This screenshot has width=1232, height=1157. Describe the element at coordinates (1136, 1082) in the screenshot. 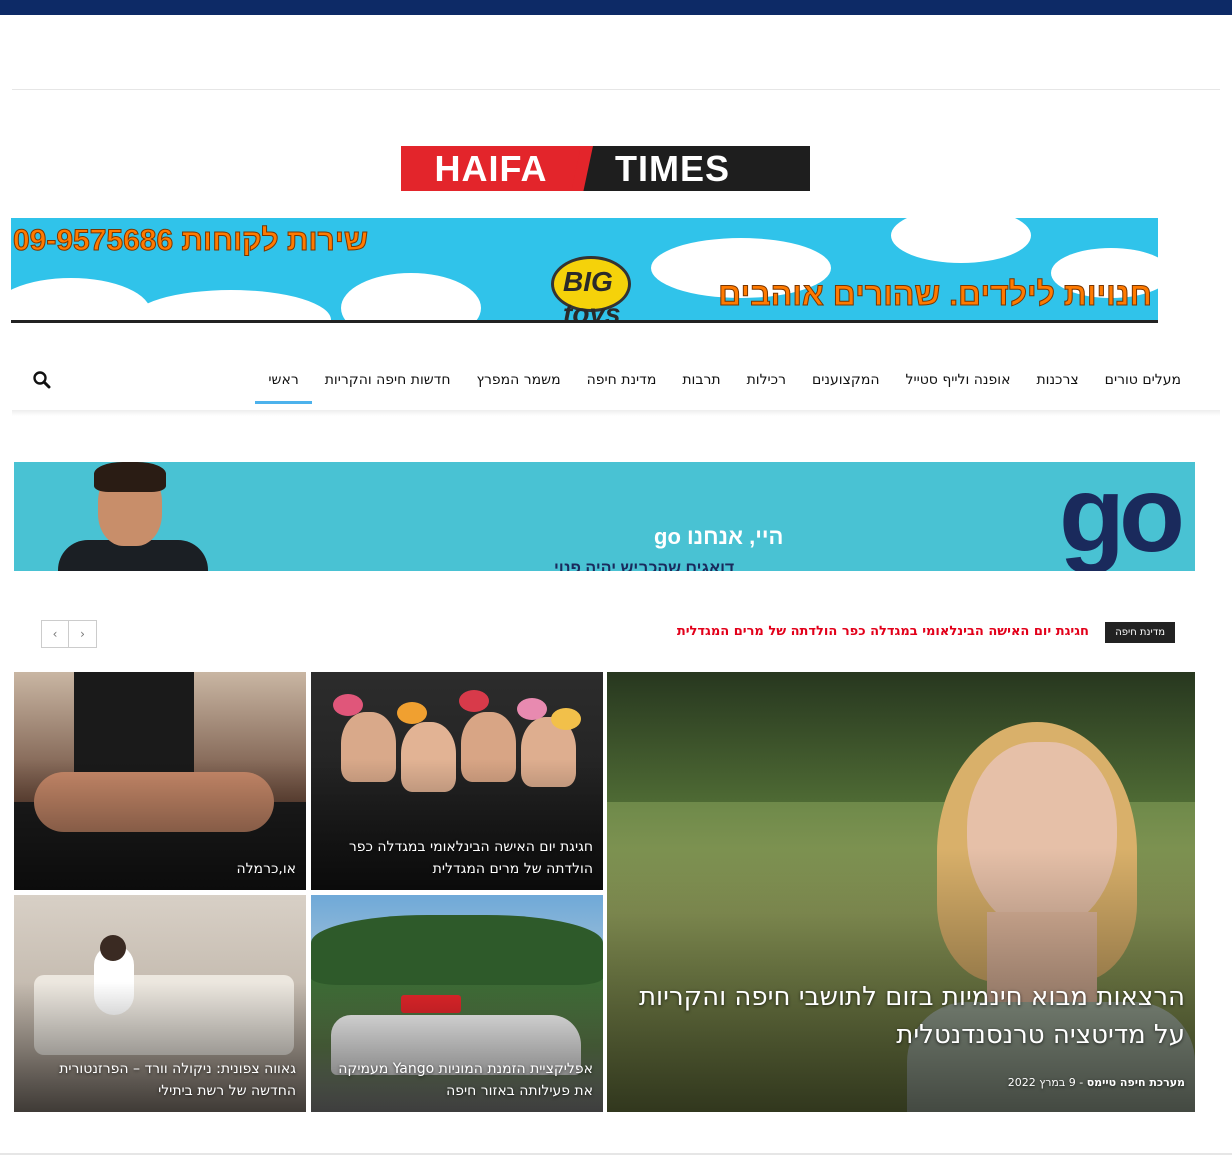

I see `featured-author: מערכת חיפה טיימס` at that location.